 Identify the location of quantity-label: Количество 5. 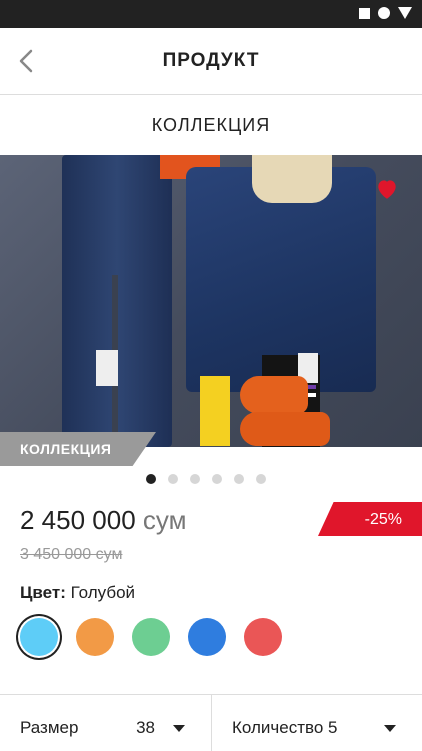
(285, 728).